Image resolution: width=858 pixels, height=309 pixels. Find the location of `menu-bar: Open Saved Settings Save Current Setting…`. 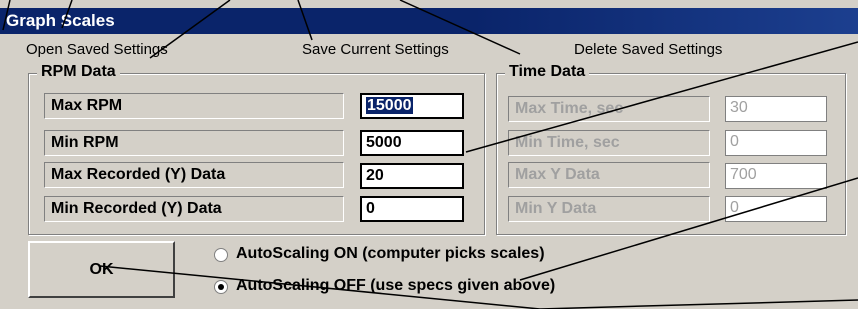

menu-bar: Open Saved Settings Save Current Setting… is located at coordinates (429, 50).